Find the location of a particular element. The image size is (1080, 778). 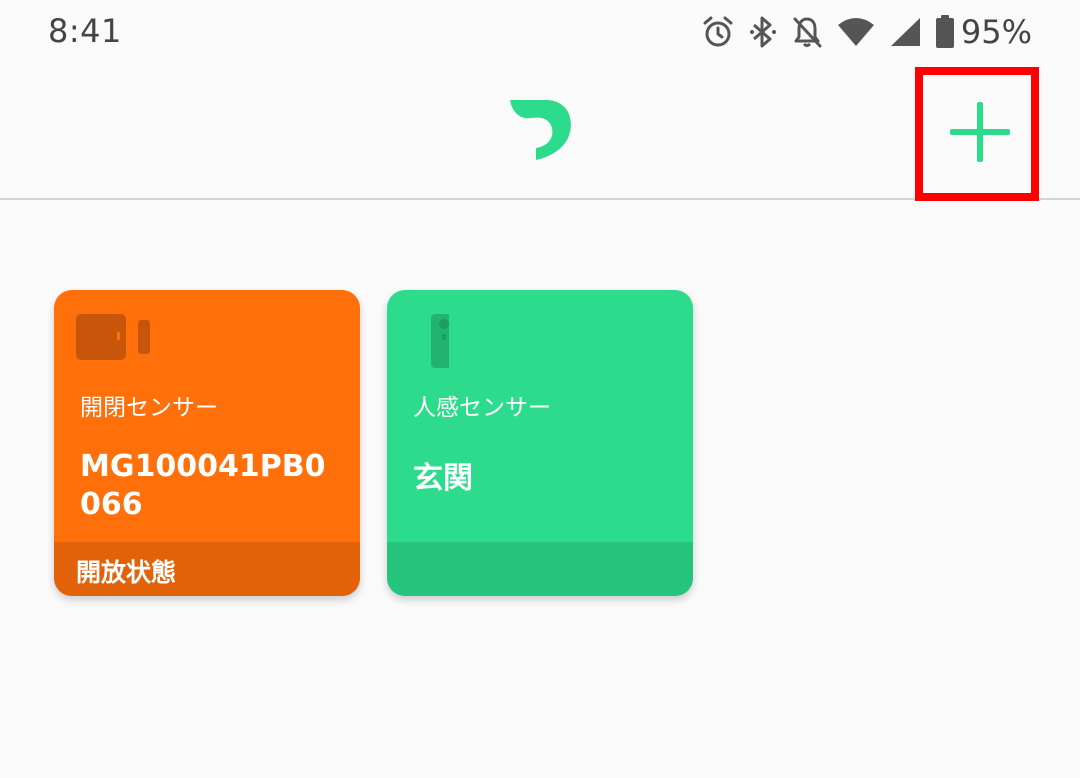

leaf-logo-icon is located at coordinates (541, 132).